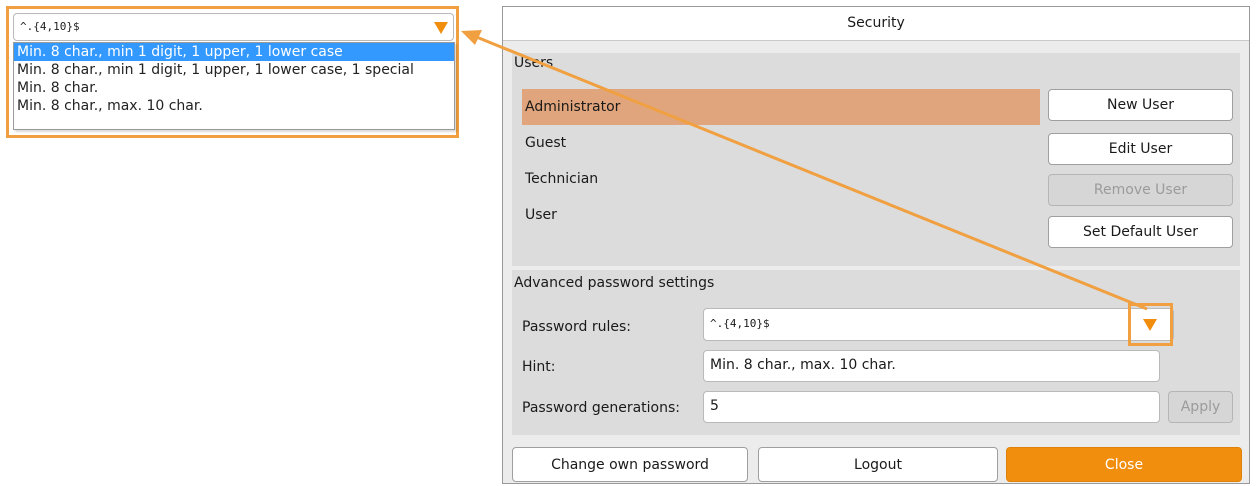 The width and height of the screenshot is (1257, 486). I want to click on user-list-item-guest: Guest, so click(781, 143).